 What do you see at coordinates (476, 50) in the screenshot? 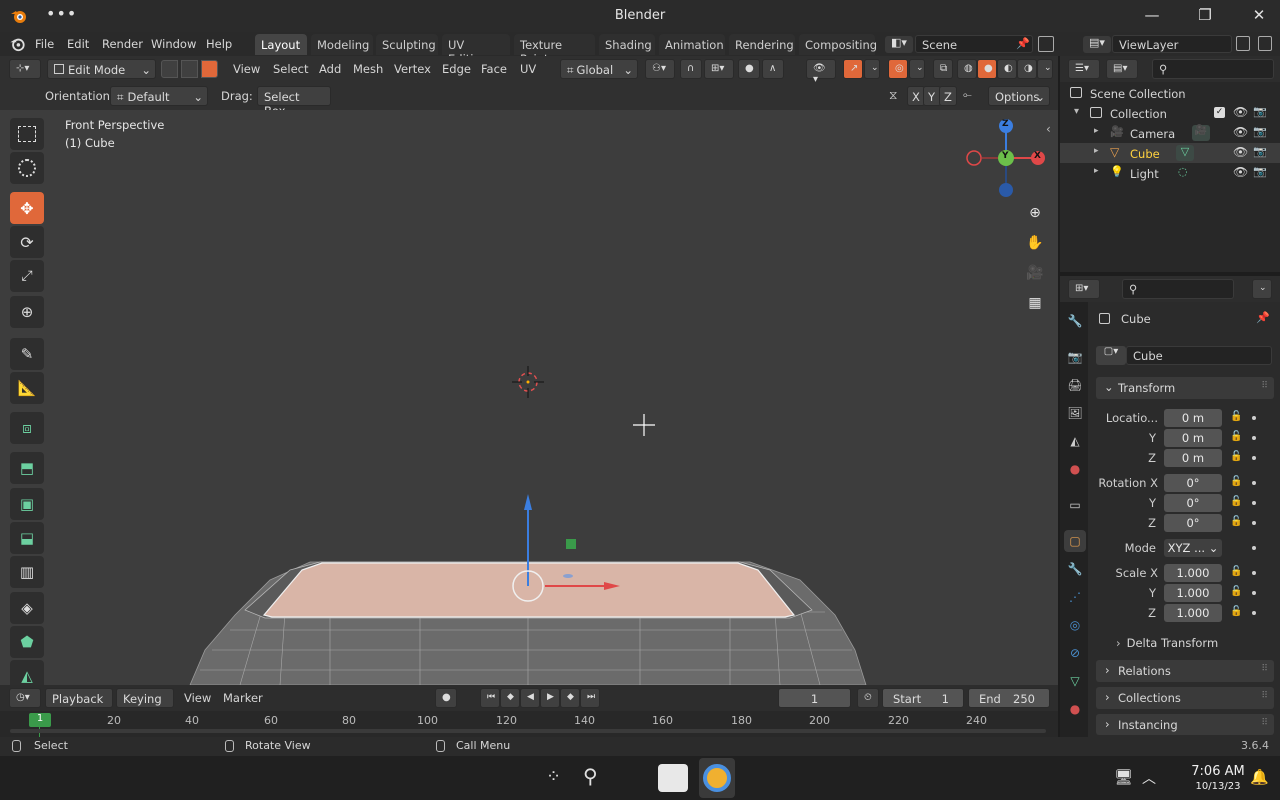
I see `tab-uv-editing: UV Editing` at bounding box center [476, 50].